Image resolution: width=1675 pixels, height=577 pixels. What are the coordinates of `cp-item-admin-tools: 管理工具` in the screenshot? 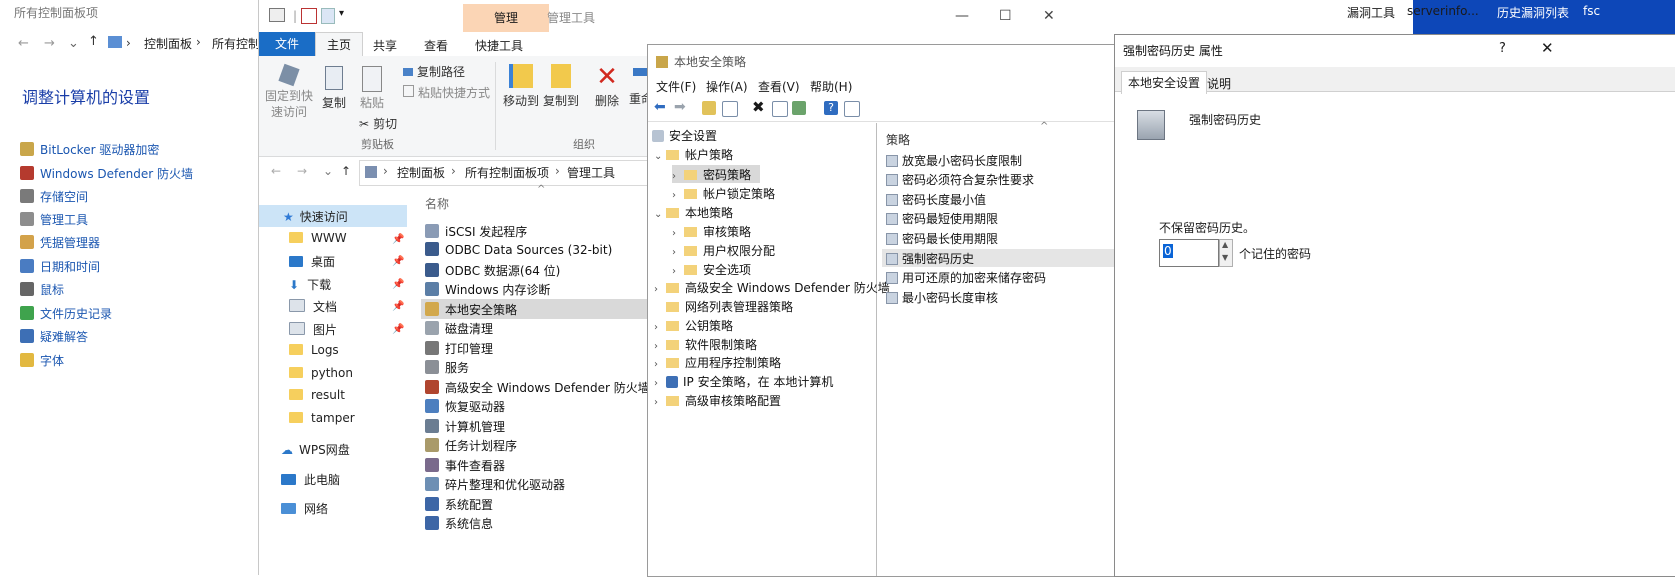 It's located at (54, 219).